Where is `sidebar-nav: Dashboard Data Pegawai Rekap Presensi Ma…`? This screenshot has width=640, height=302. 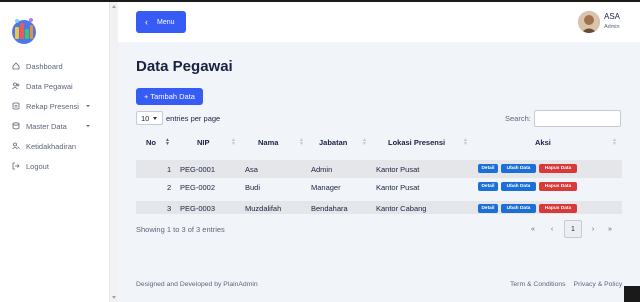 sidebar-nav: Dashboard Data Pegawai Rekap Presensi Ma… is located at coordinates (54, 116).